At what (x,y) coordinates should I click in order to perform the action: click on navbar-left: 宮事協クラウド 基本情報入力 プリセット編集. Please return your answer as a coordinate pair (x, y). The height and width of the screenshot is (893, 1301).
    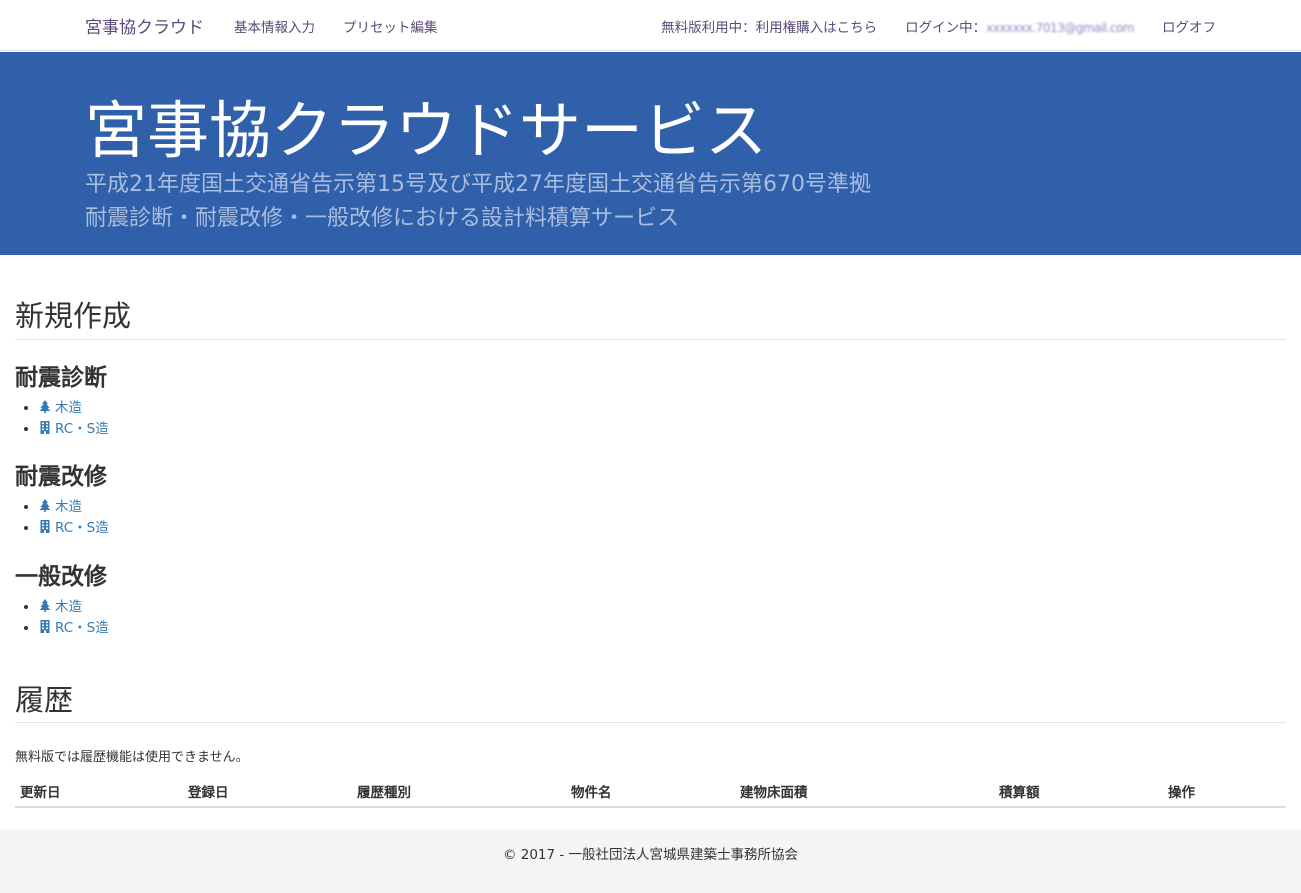
    Looking at the image, I should click on (275, 25).